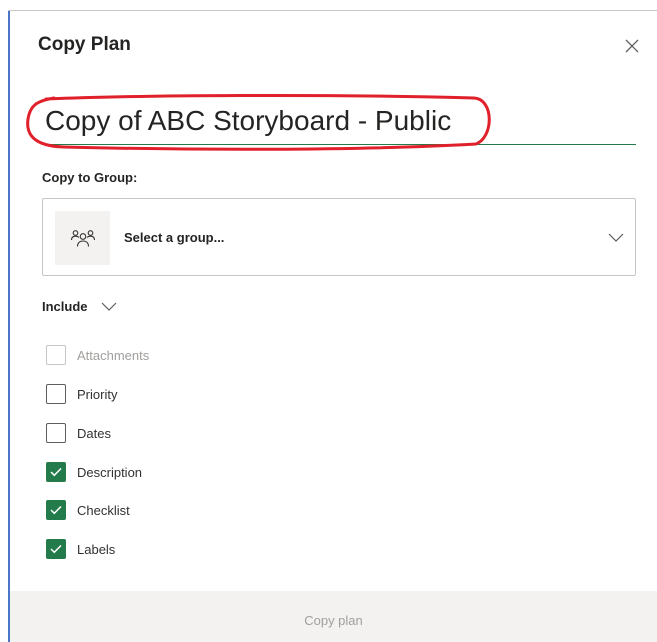 The image size is (657, 642). I want to click on close-icon, so click(632, 46).